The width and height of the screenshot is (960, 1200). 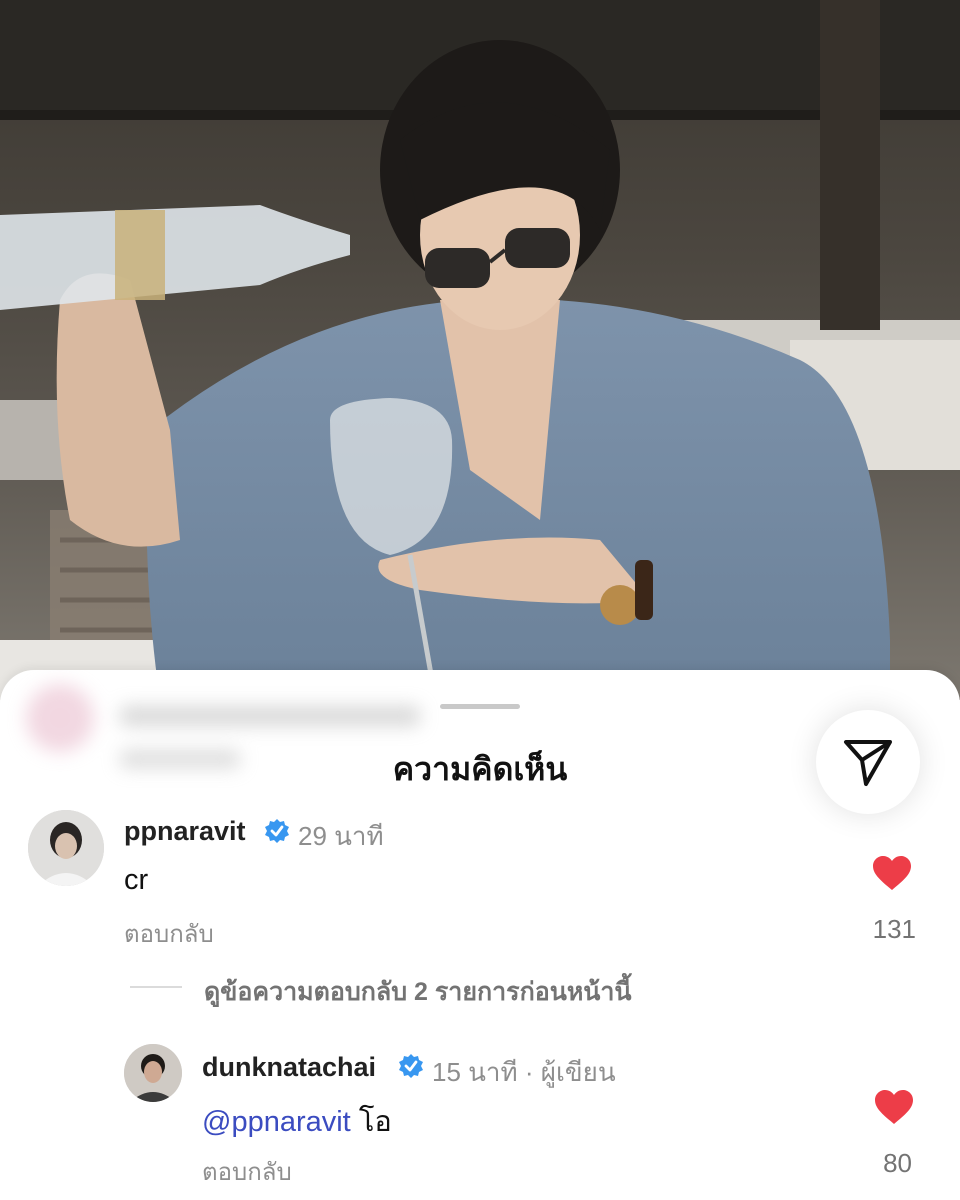 I want to click on comment-time: 29 นาที, so click(x=341, y=836).